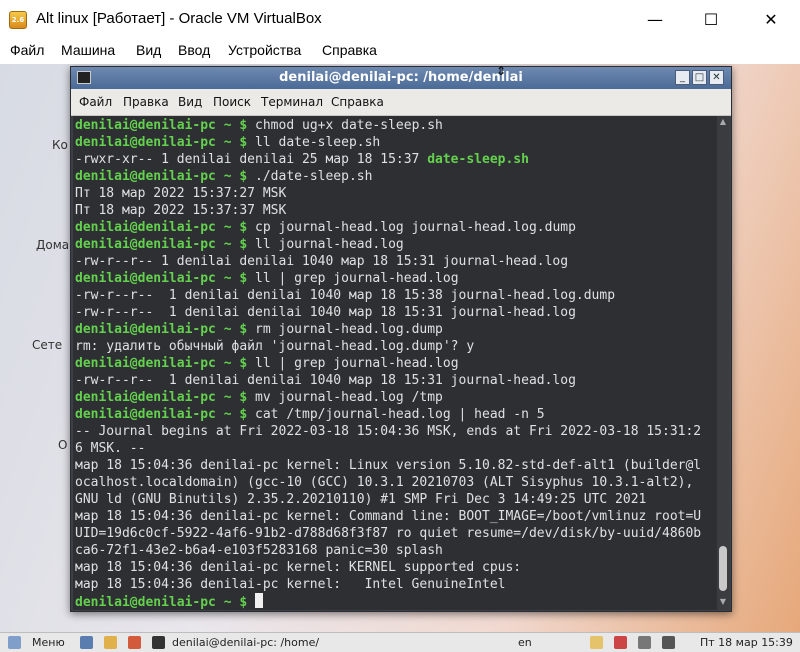 This screenshot has height=652, width=800. Describe the element at coordinates (682, 77) in the screenshot. I see `terminal-minimize-button: _` at that location.